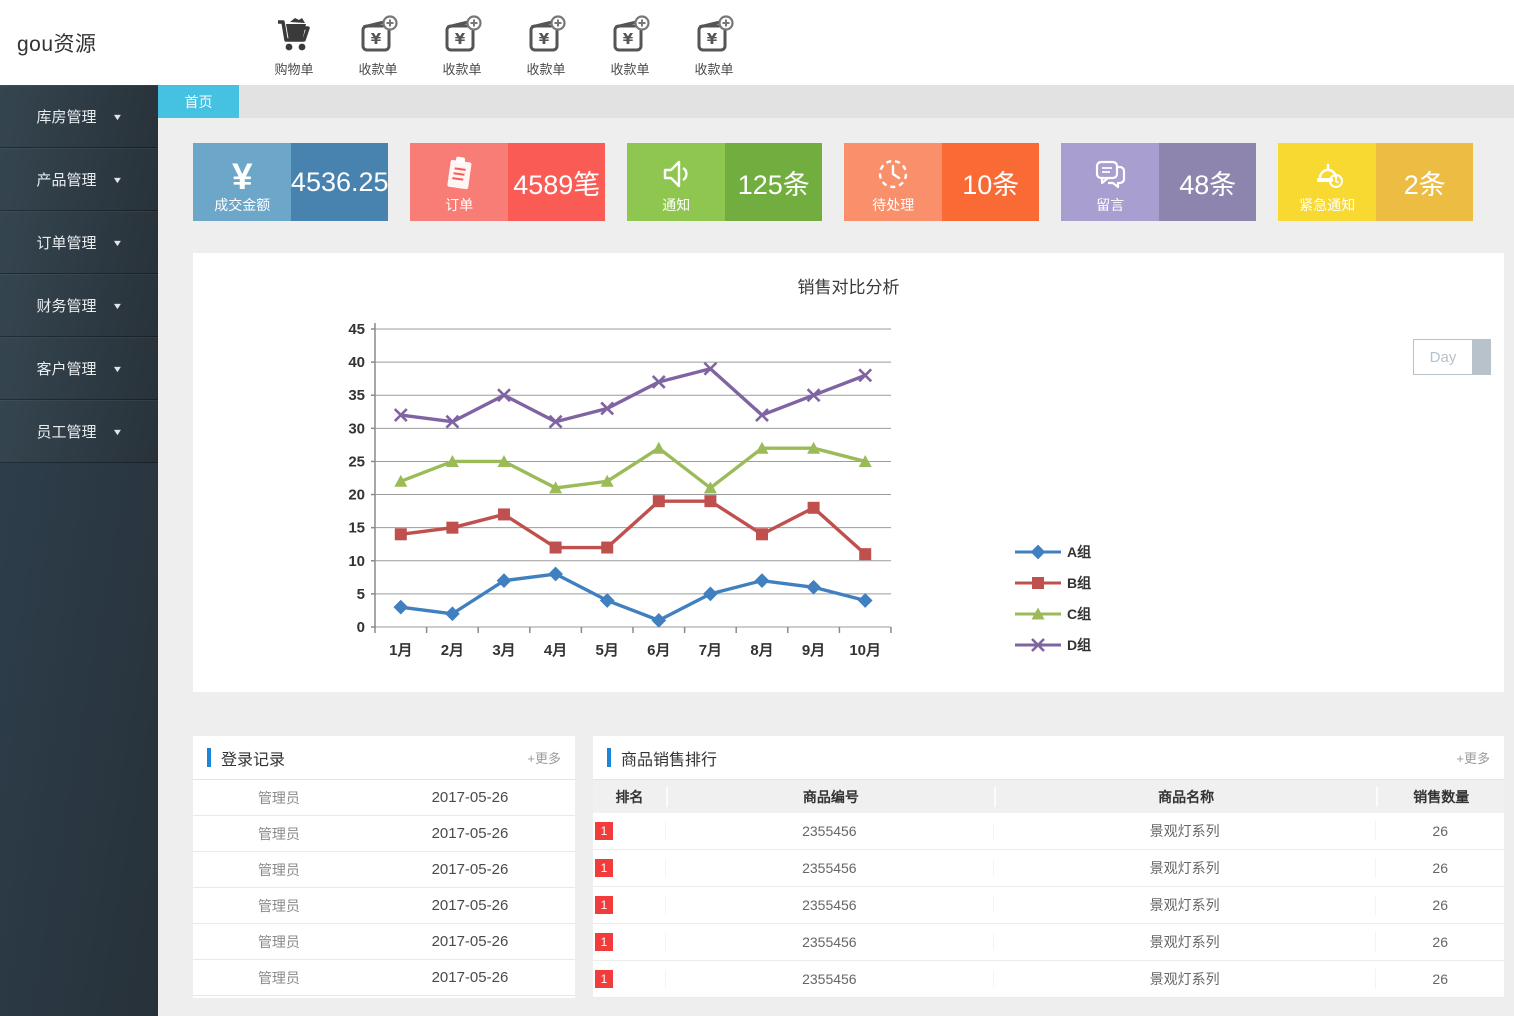  I want to click on sales-more-link: +更多, so click(1473, 757).